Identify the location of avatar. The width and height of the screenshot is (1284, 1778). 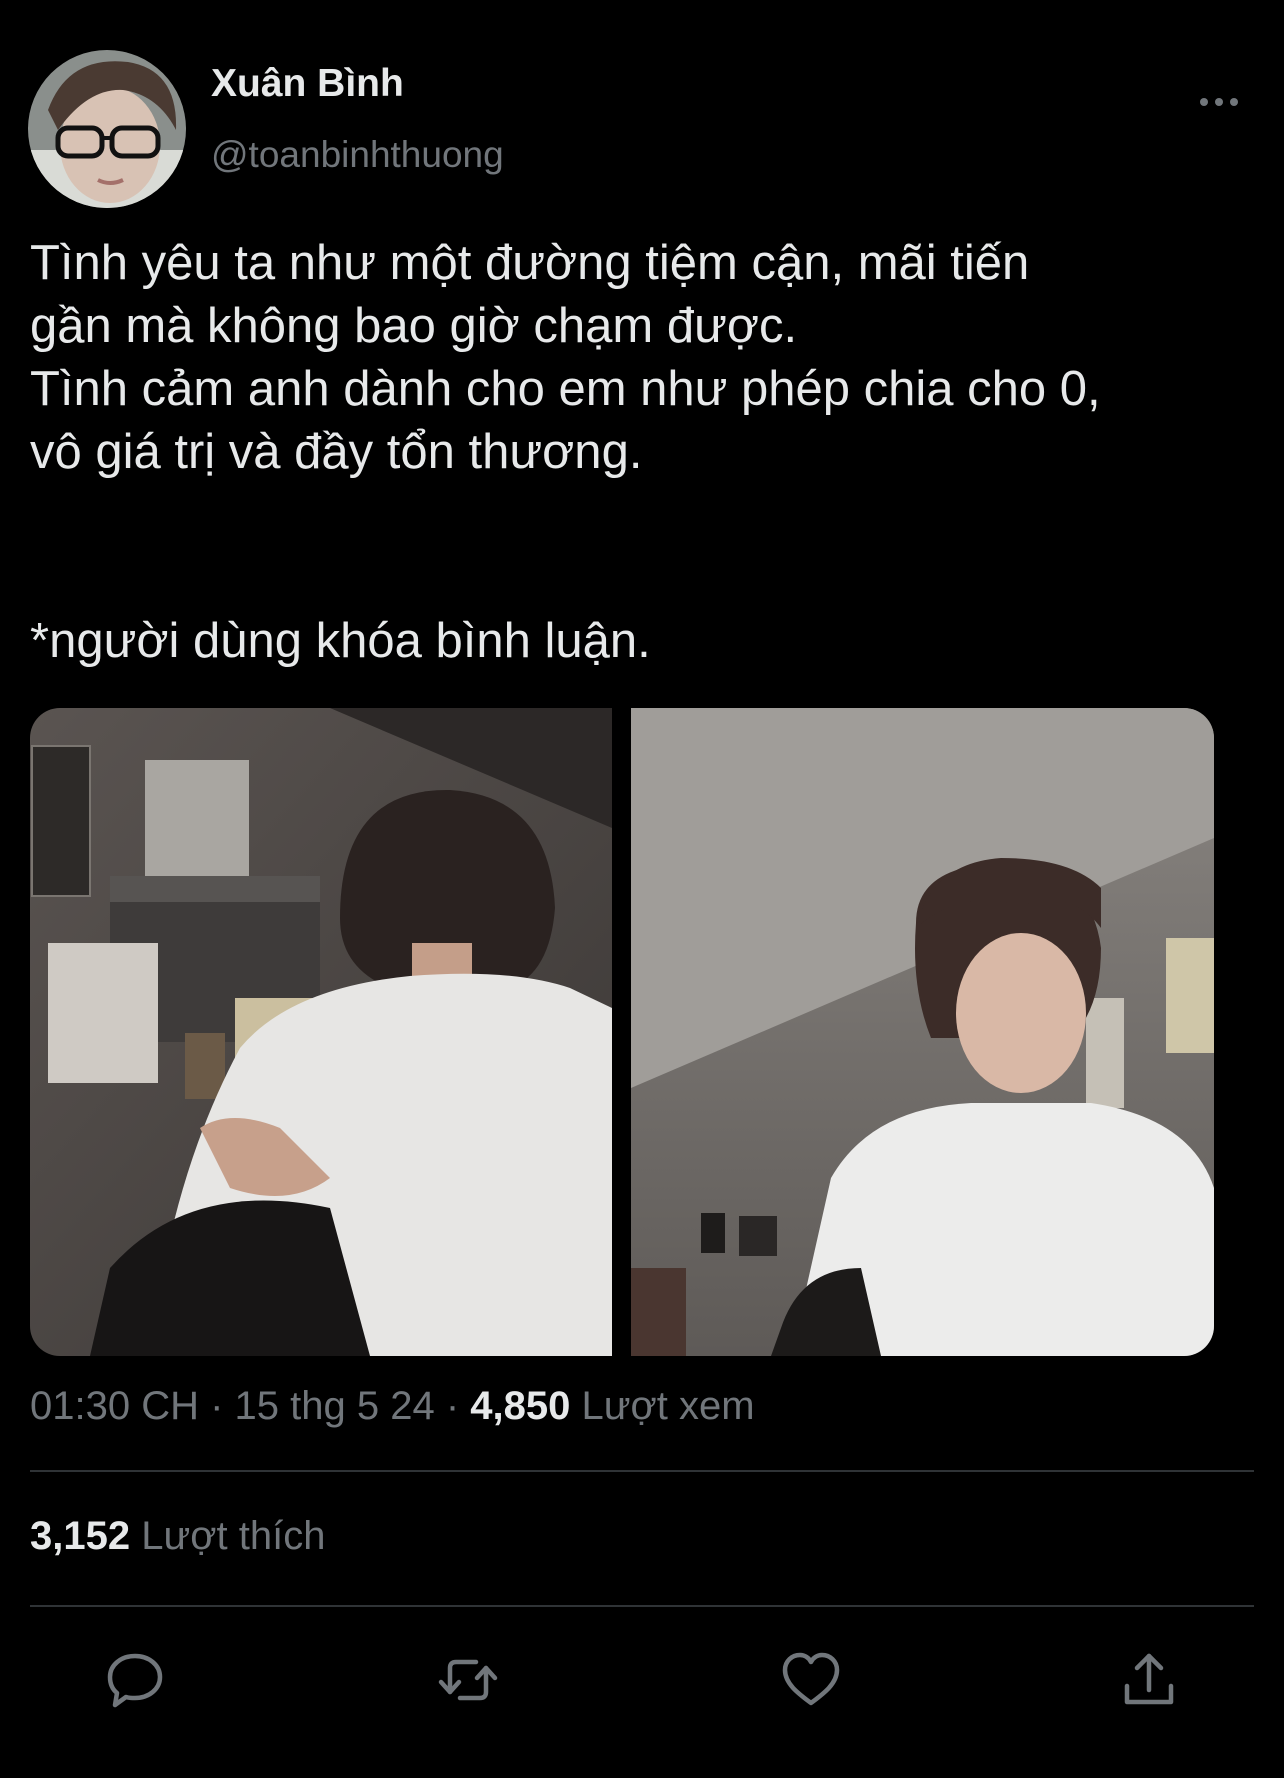
(107, 129).